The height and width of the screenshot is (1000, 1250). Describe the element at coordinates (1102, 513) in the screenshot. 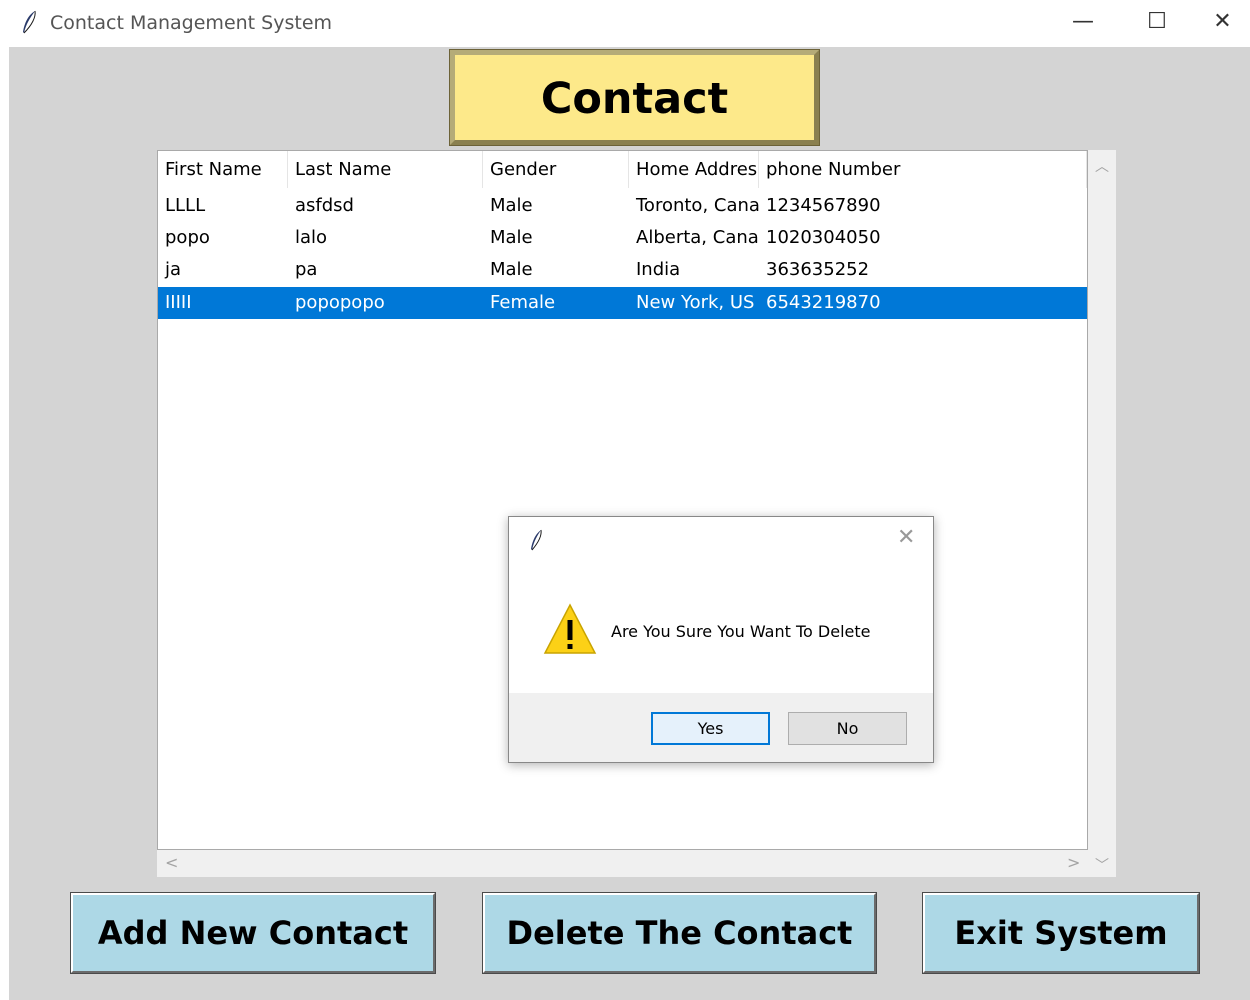

I see `vertical-scrollbar: ︿ ﹀` at that location.